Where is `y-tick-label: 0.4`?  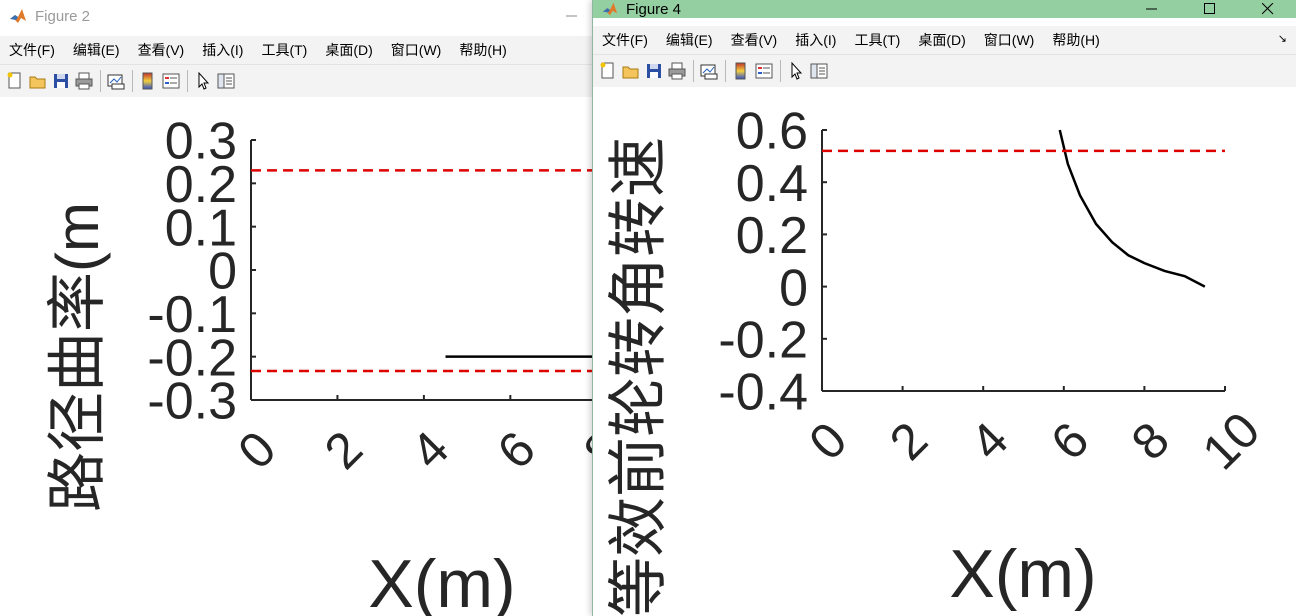
y-tick-label: 0.4 is located at coordinates (772, 184).